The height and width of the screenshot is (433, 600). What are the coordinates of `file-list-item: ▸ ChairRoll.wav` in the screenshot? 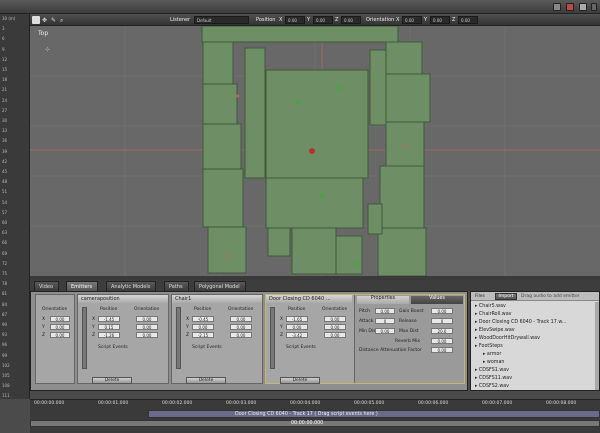 It's located at (493, 314).